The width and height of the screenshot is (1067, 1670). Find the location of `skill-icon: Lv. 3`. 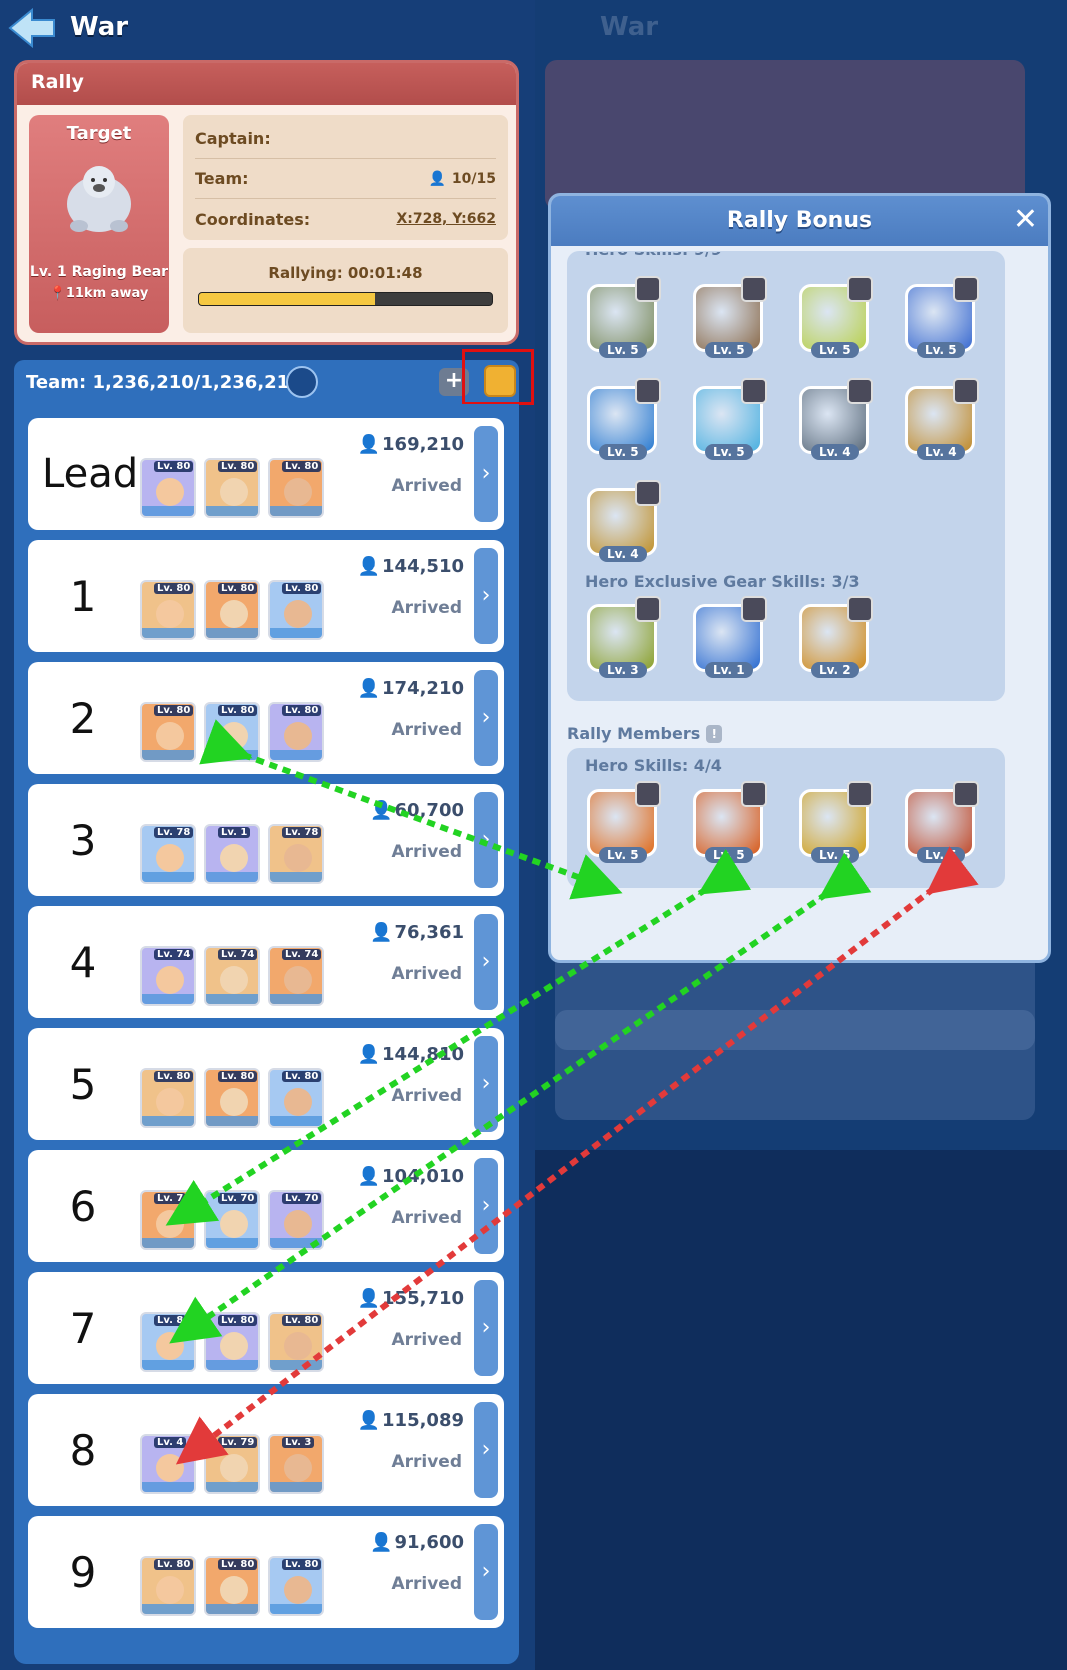

skill-icon: Lv. 3 is located at coordinates (622, 637).